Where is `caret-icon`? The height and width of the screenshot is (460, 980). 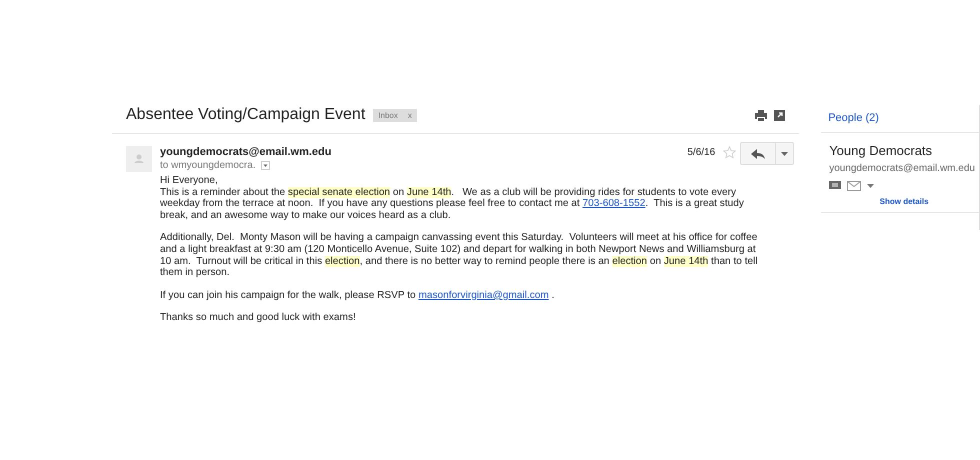
caret-icon is located at coordinates (784, 154).